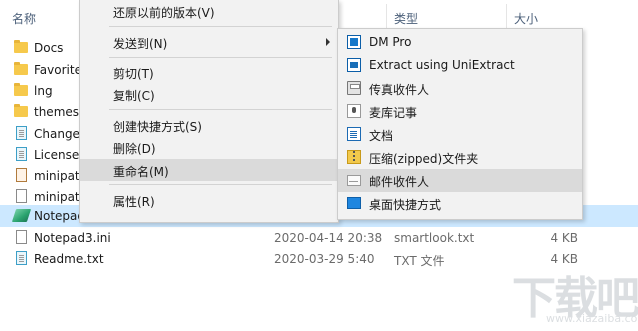  What do you see at coordinates (575, 295) in the screenshot?
I see `watermark: 下载吧 www.xiazaiba.com` at bounding box center [575, 295].